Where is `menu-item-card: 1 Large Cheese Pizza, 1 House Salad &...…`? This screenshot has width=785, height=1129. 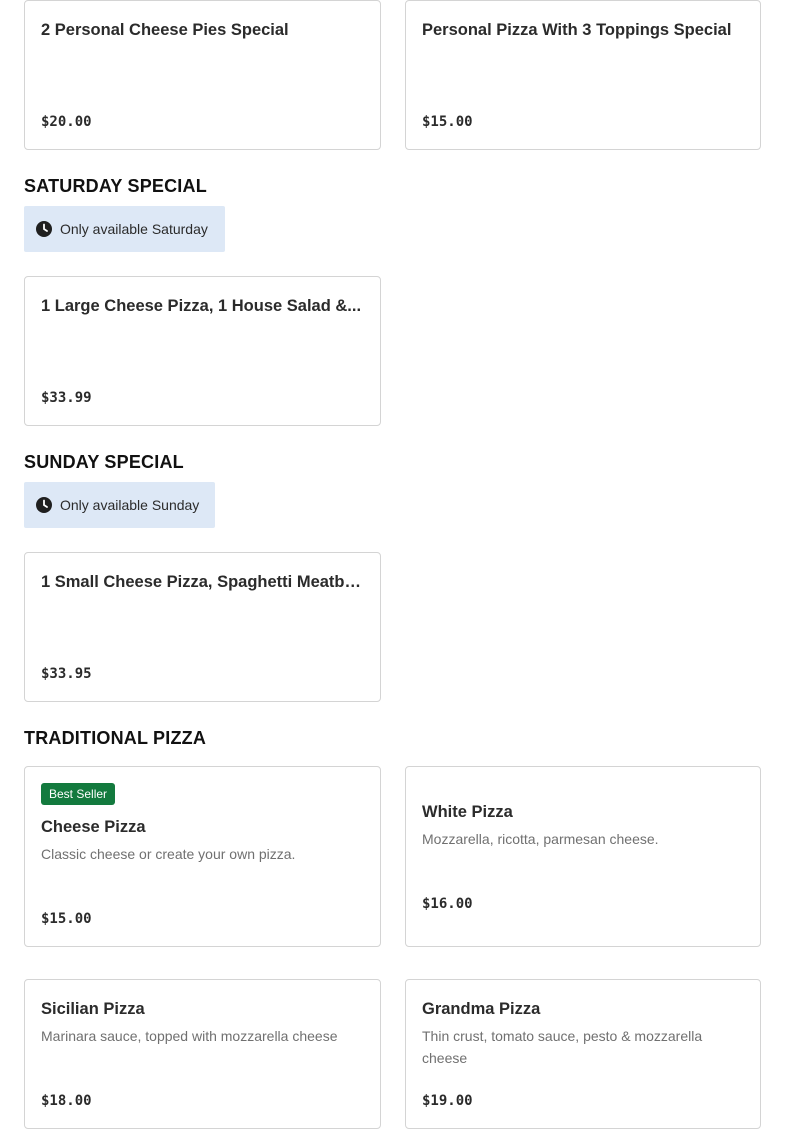 menu-item-card: 1 Large Cheese Pizza, 1 House Salad &...… is located at coordinates (202, 351).